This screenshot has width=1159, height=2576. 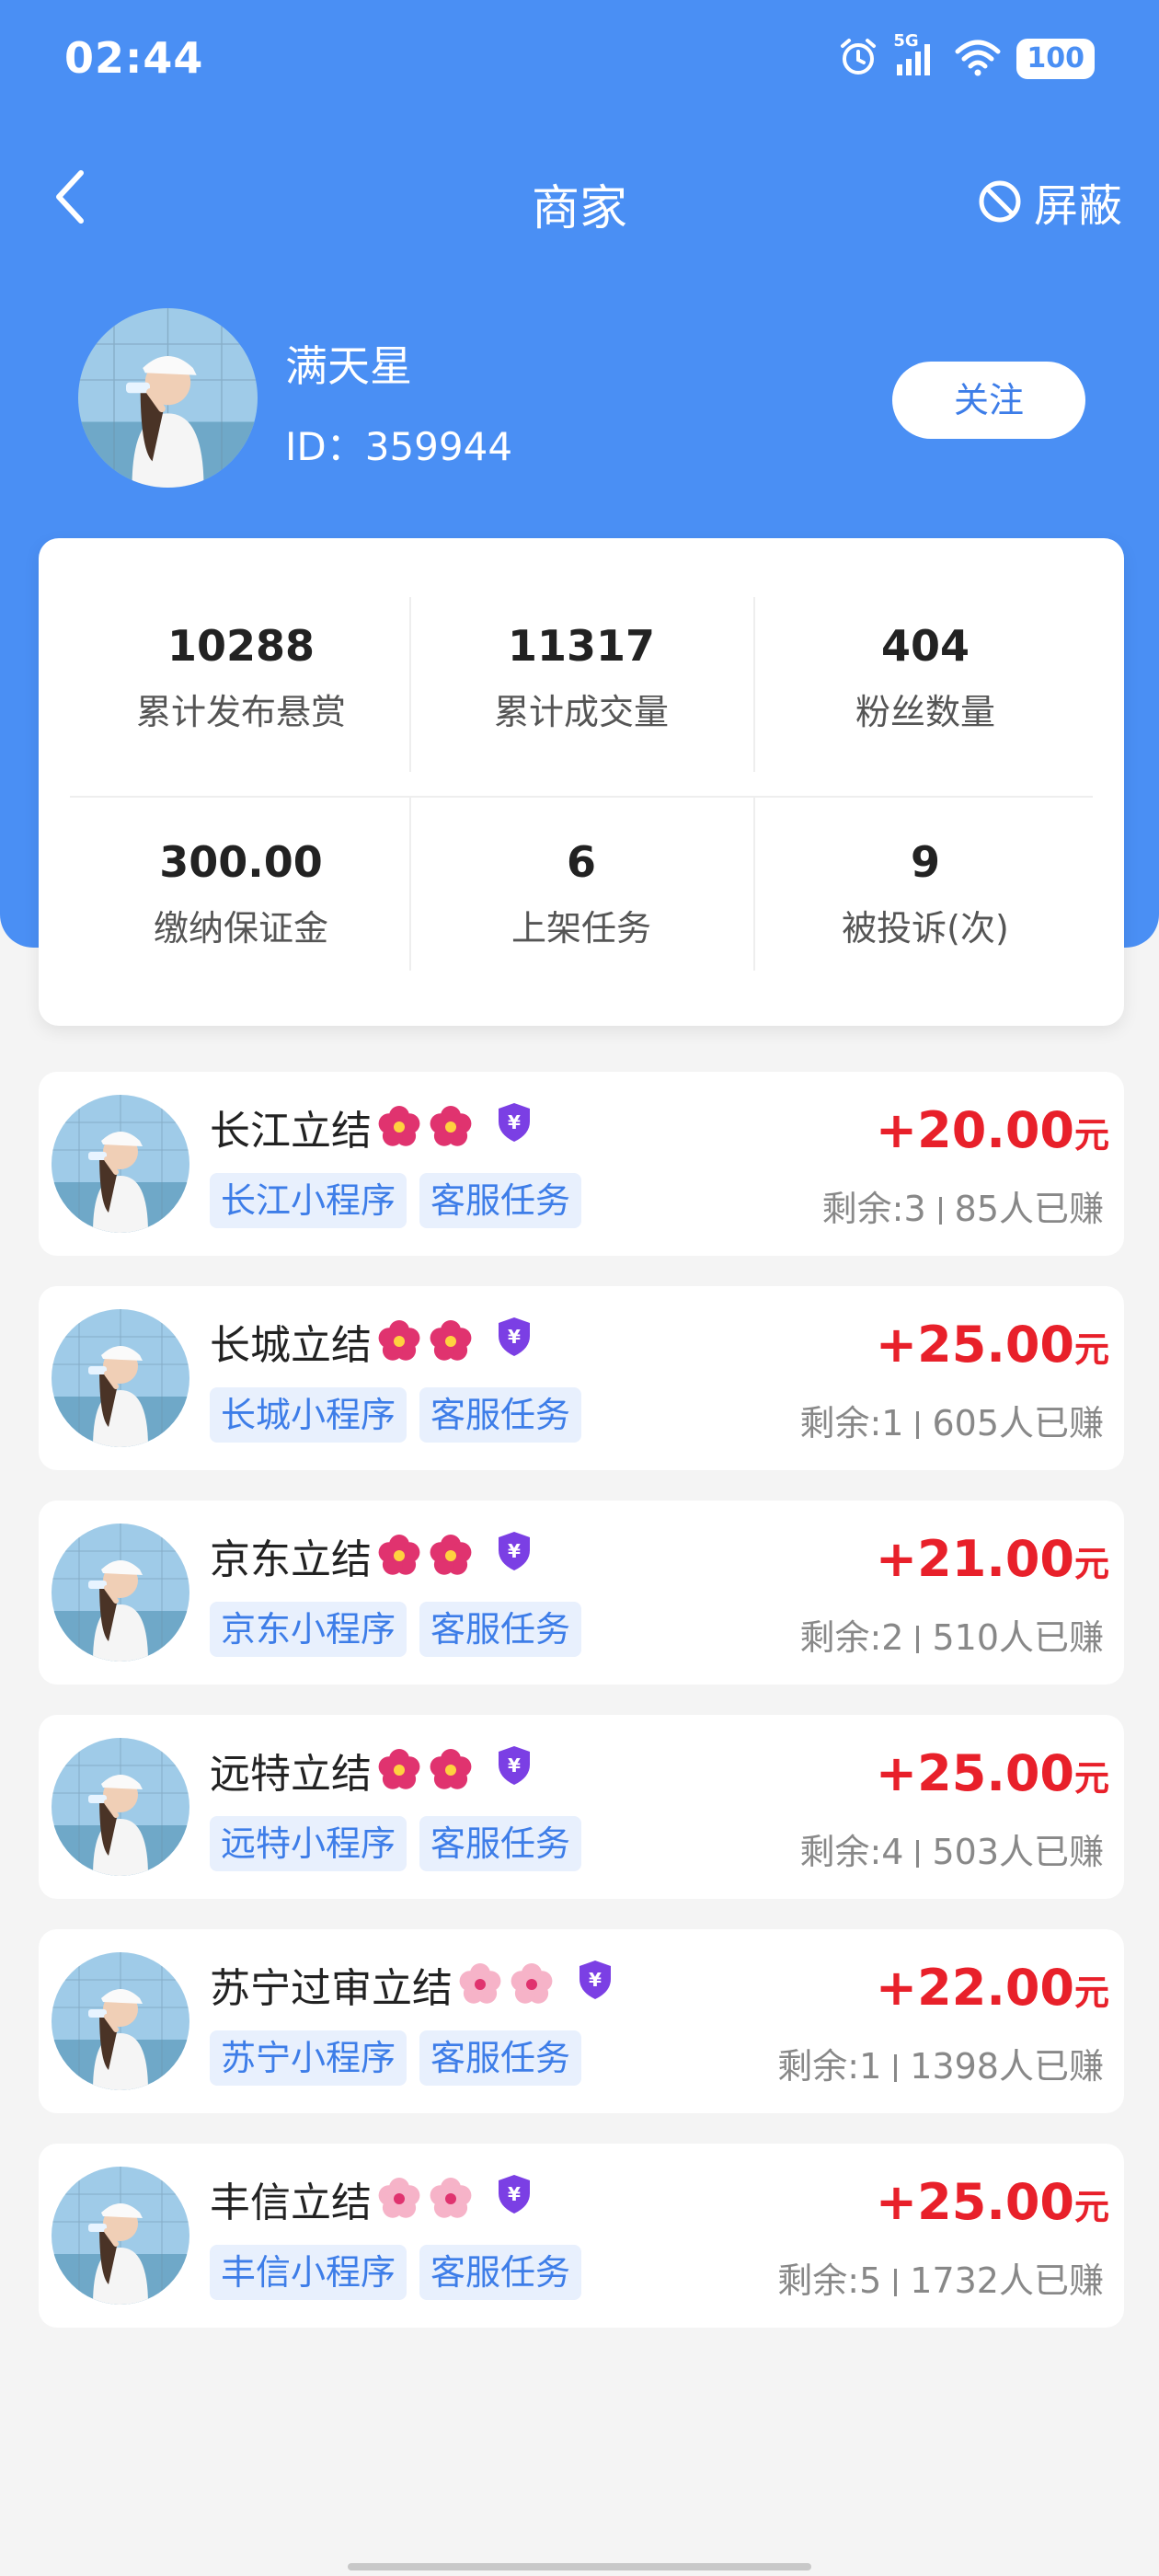 What do you see at coordinates (1029, 1209) in the screenshot?
I see `task-earned: 85人已赚` at bounding box center [1029, 1209].